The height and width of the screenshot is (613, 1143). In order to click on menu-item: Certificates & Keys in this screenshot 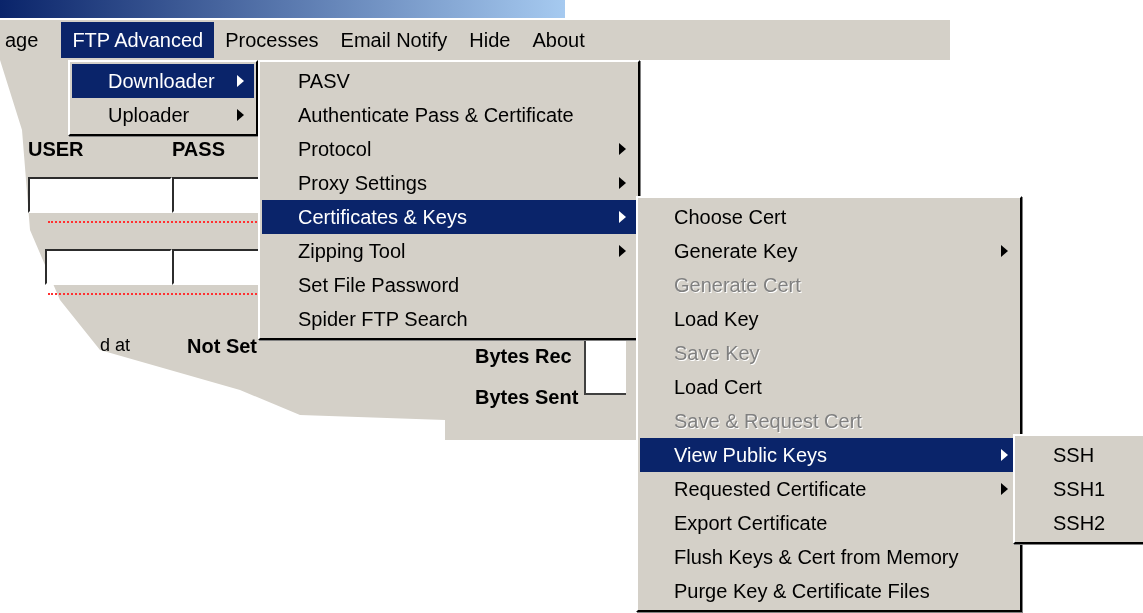, I will do `click(449, 217)`.